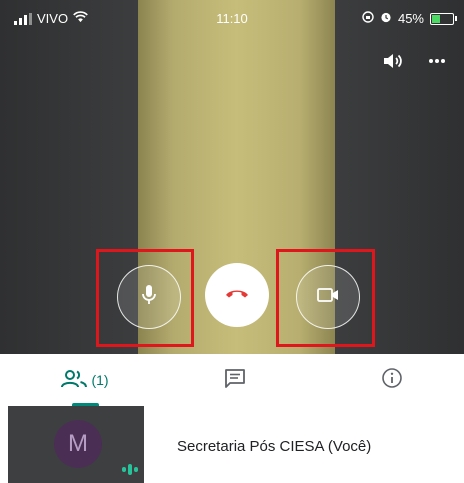  I want to click on camera-highlight-box, so click(325, 298).